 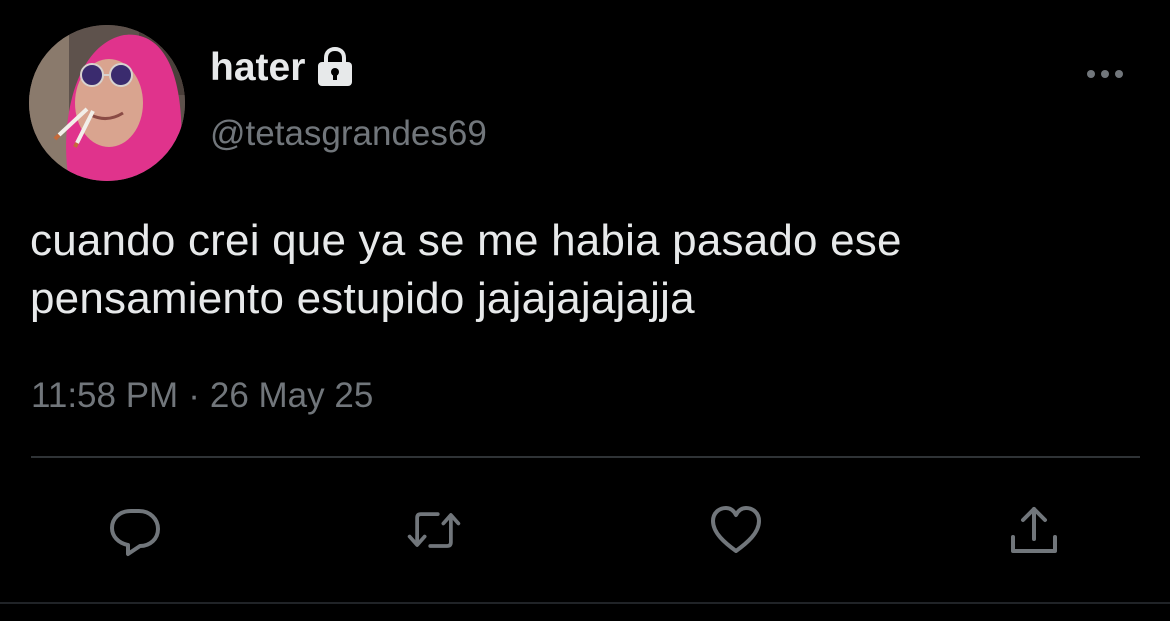 I want to click on avatar-image, so click(x=107, y=103).